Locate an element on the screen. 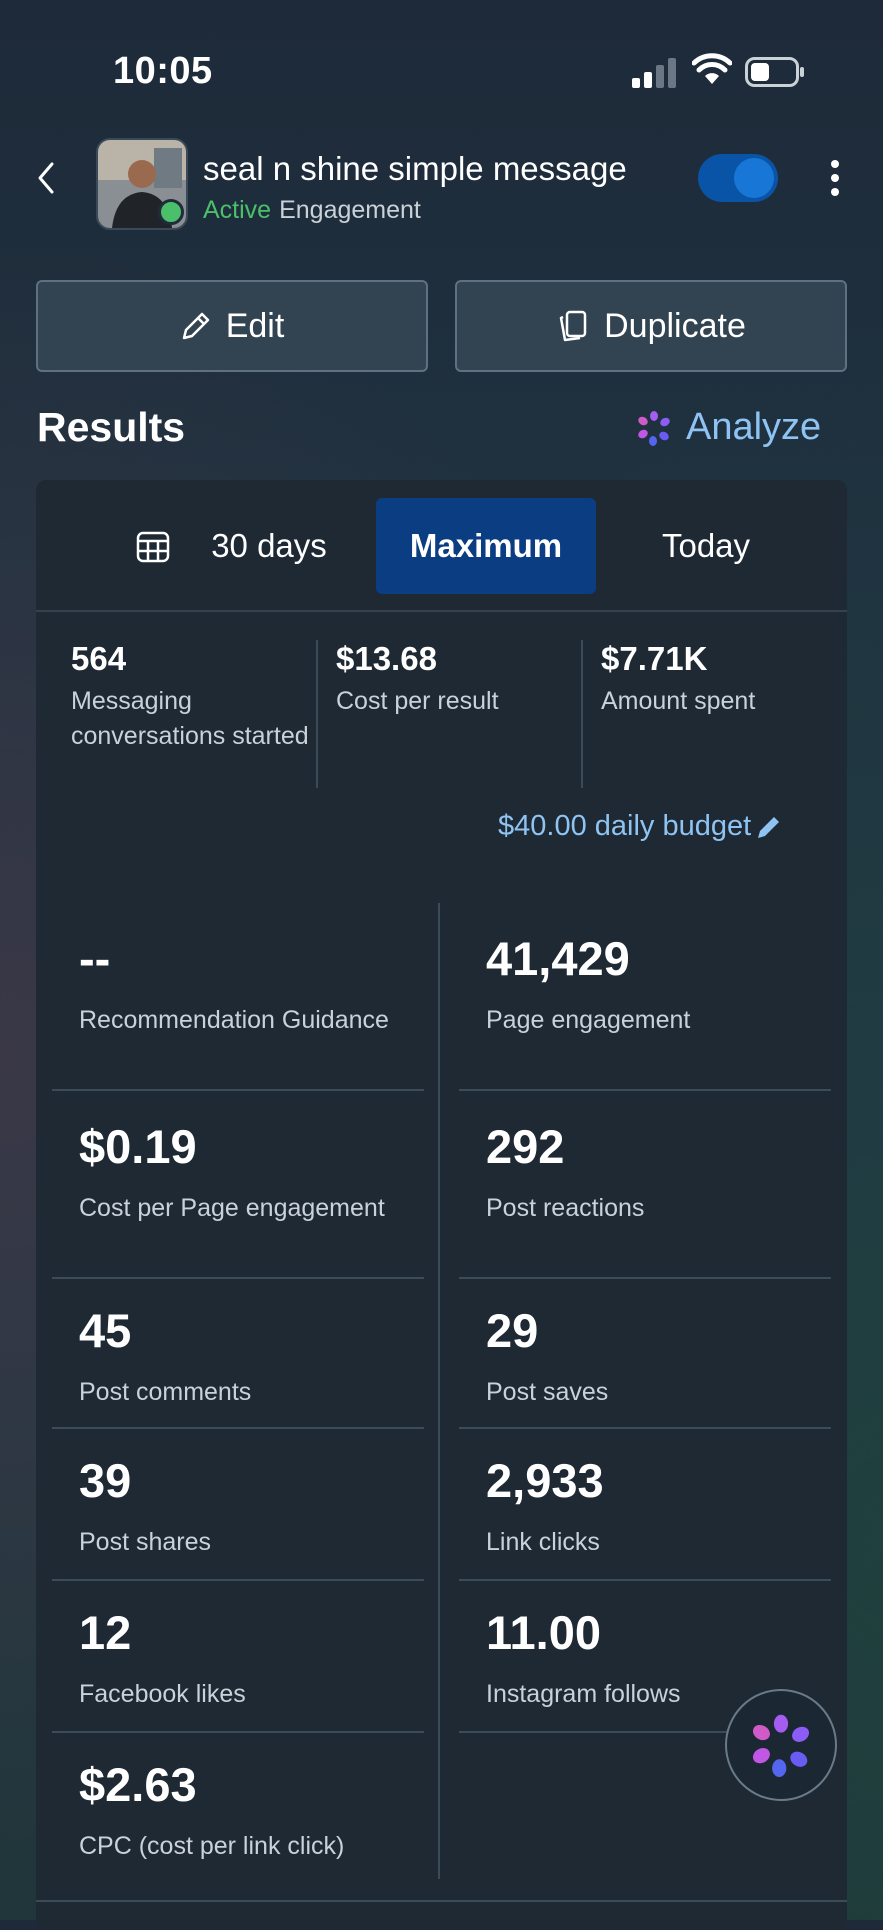  active-status-dot is located at coordinates (171, 212).